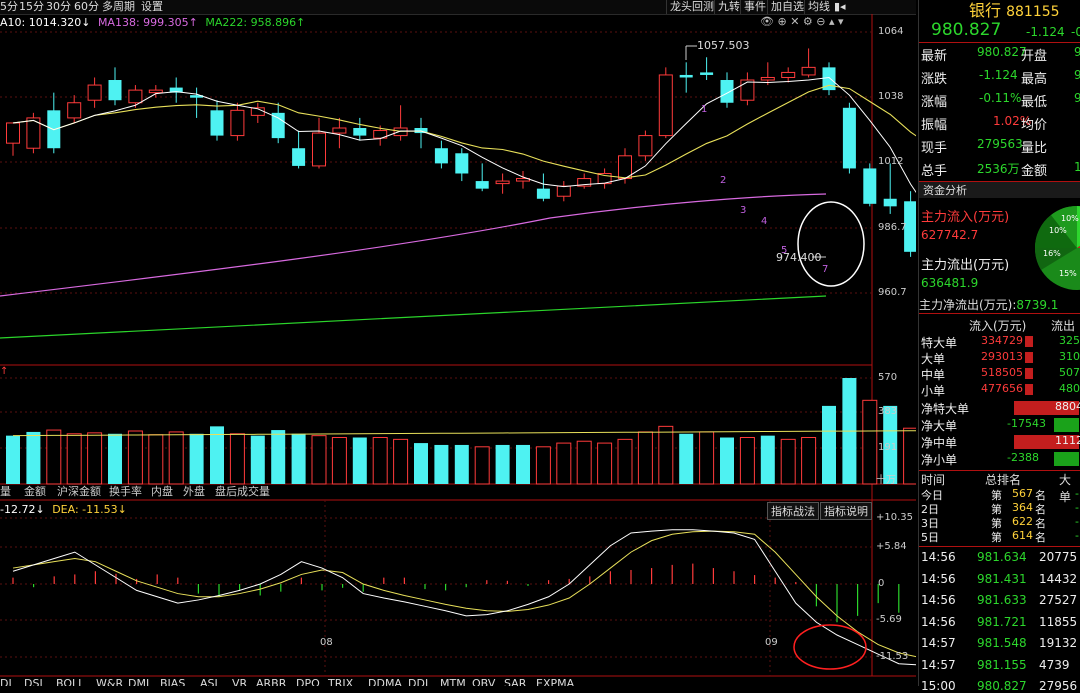  Describe the element at coordinates (194, 492) in the screenshot. I see `outer-tab: 外盘` at that location.